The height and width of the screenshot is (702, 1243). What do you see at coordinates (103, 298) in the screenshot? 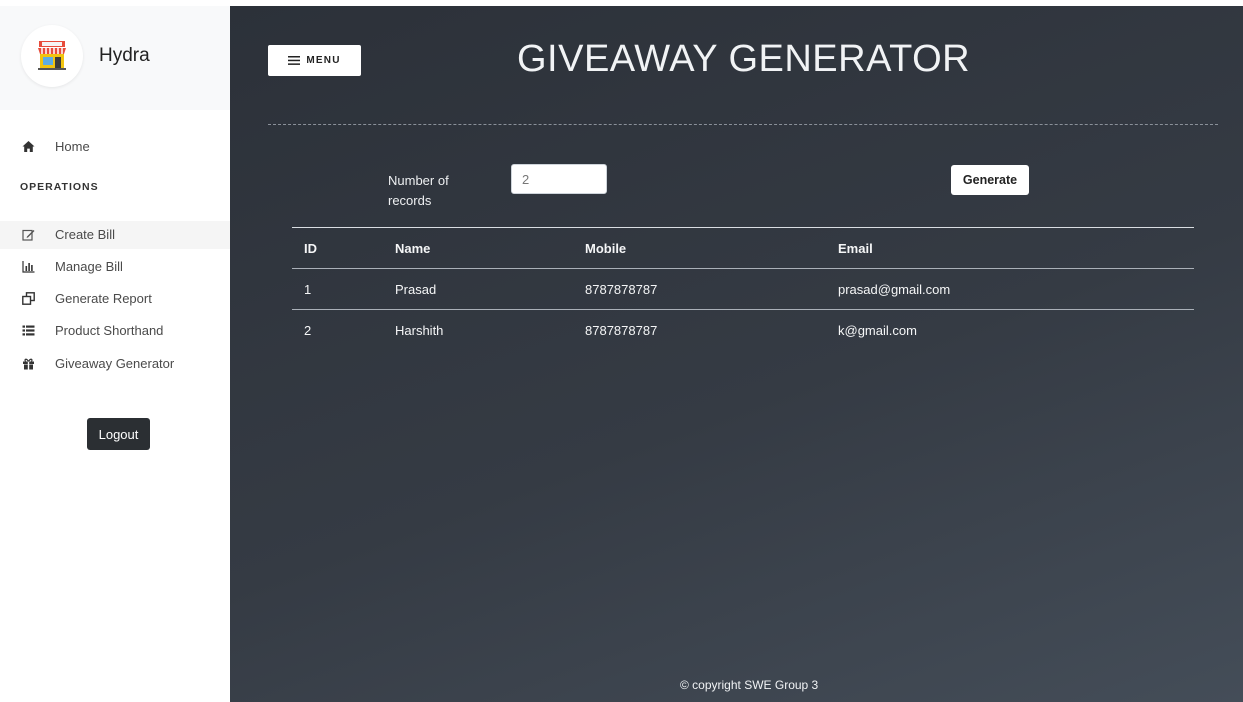
I see `sidebar-item-label: Generate Report` at bounding box center [103, 298].